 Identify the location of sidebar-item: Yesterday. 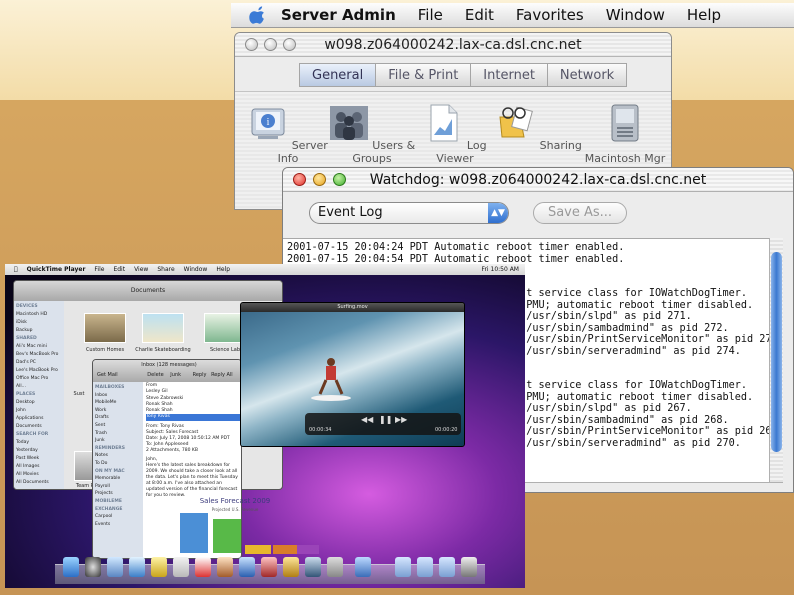
(39, 451).